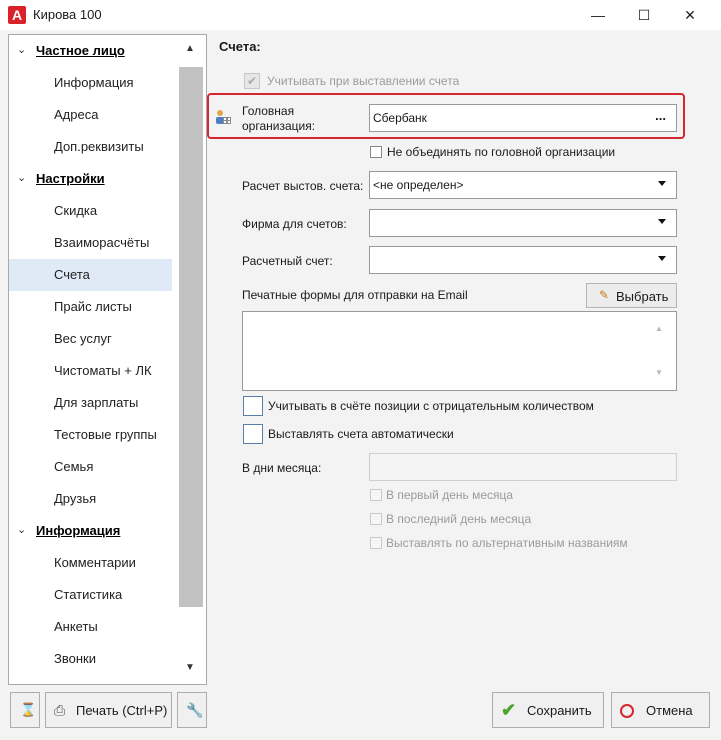 The image size is (721, 740). I want to click on group-label: Частное лицо, so click(80, 50).